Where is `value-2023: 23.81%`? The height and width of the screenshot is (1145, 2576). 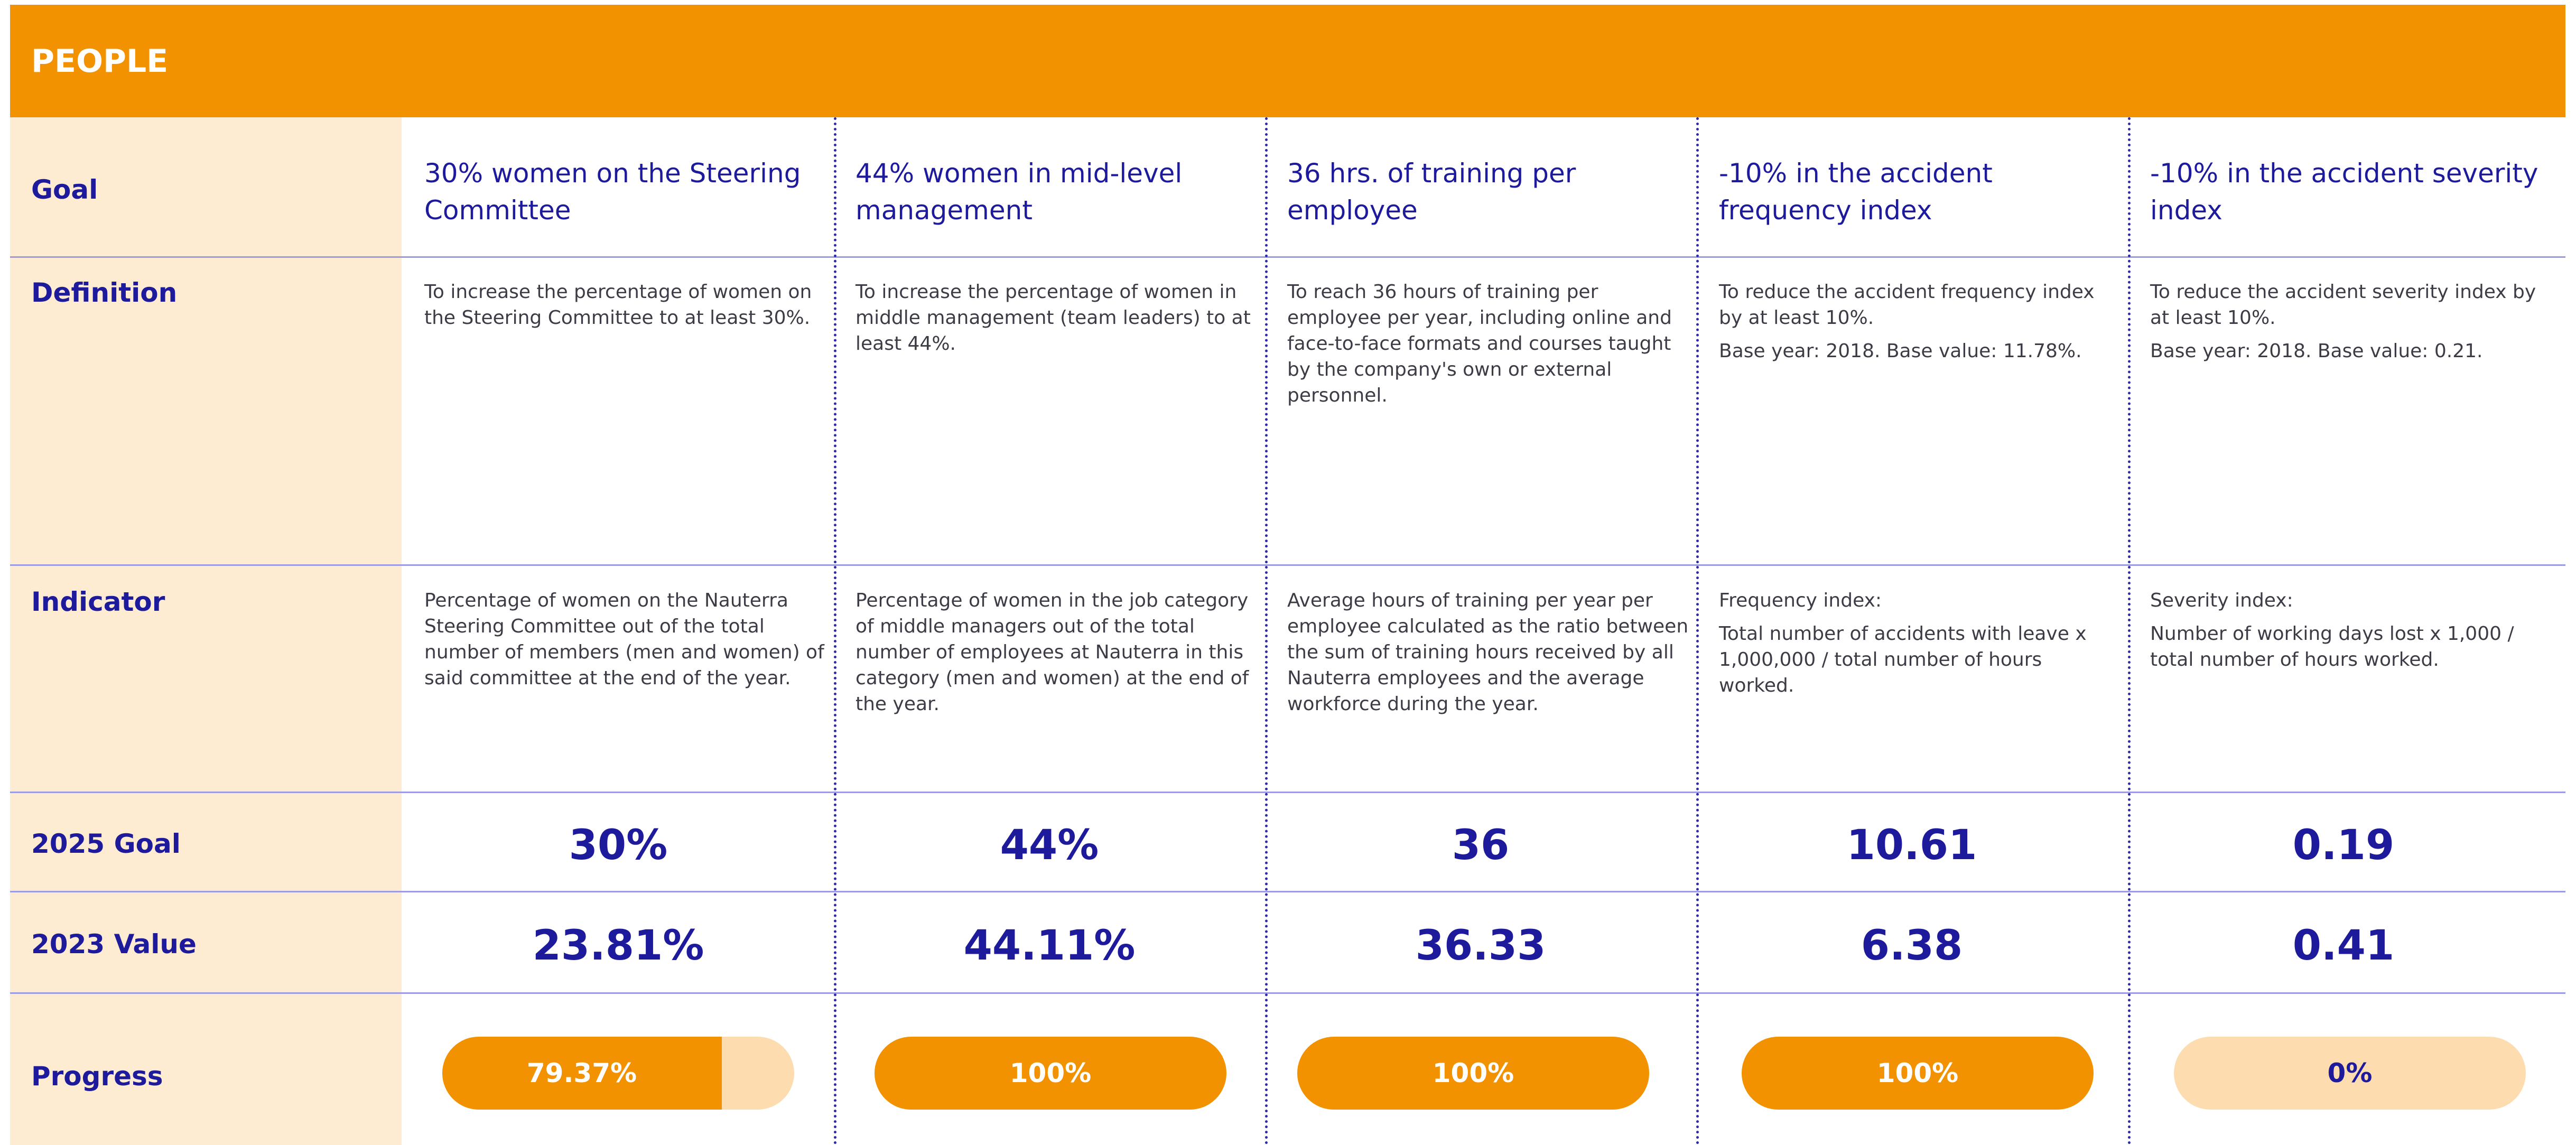 value-2023: 23.81% is located at coordinates (618, 946).